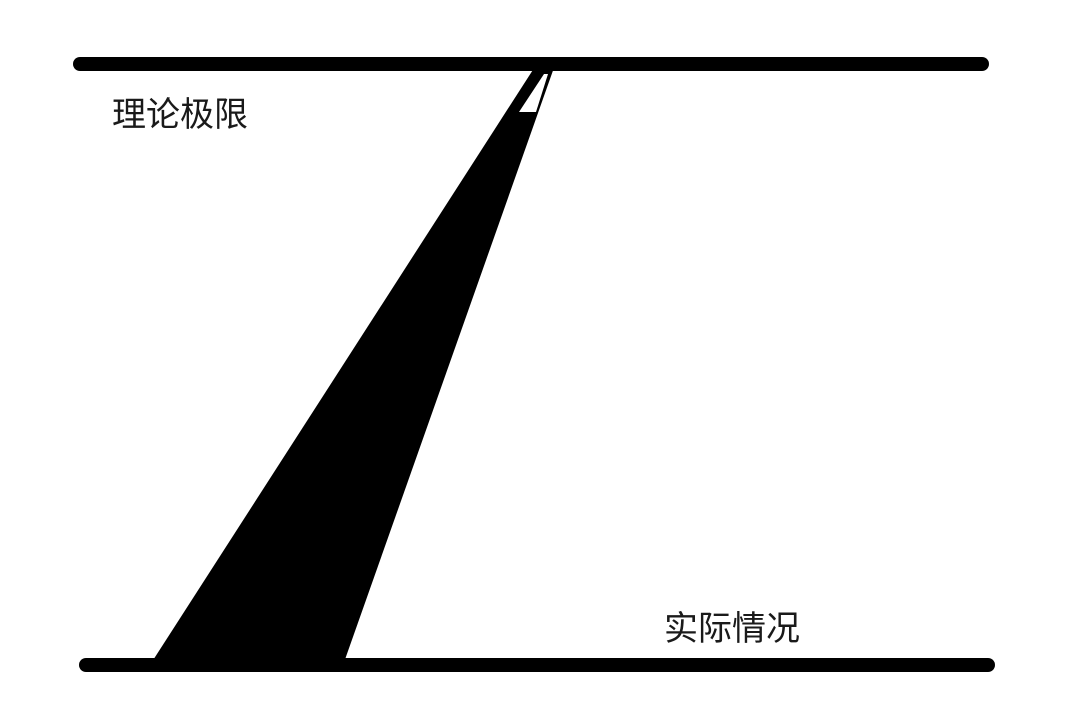 The height and width of the screenshot is (721, 1072). I want to click on actual-situation-label: 实际情况, so click(732, 629).